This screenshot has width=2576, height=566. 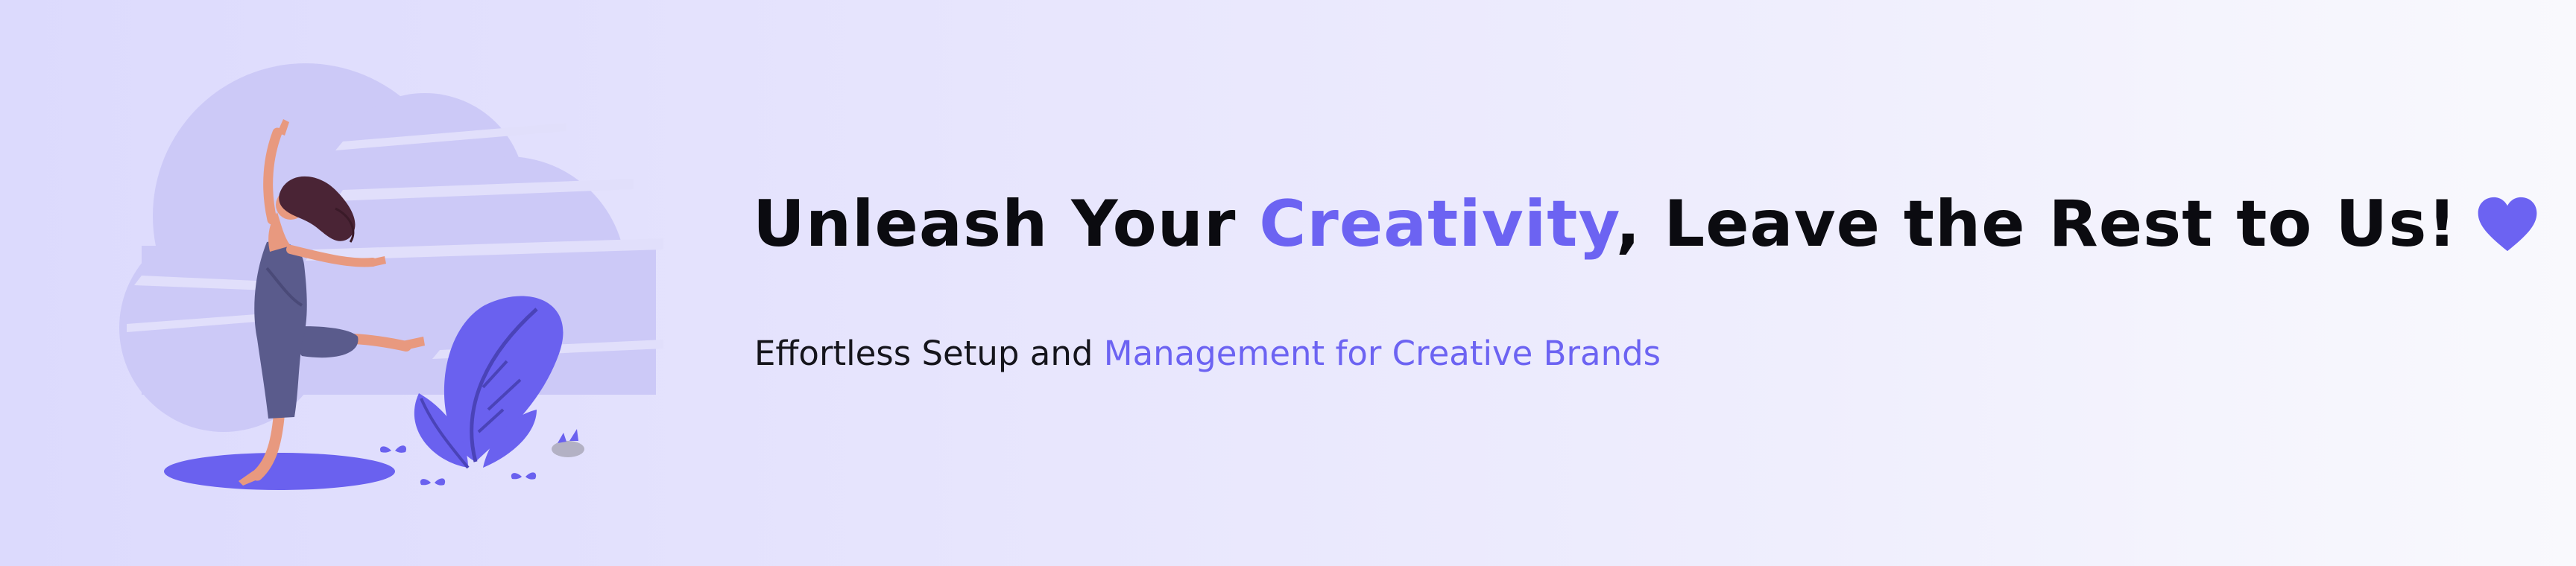 I want to click on headline-part-1: Unleash Your, so click(x=1006, y=224).